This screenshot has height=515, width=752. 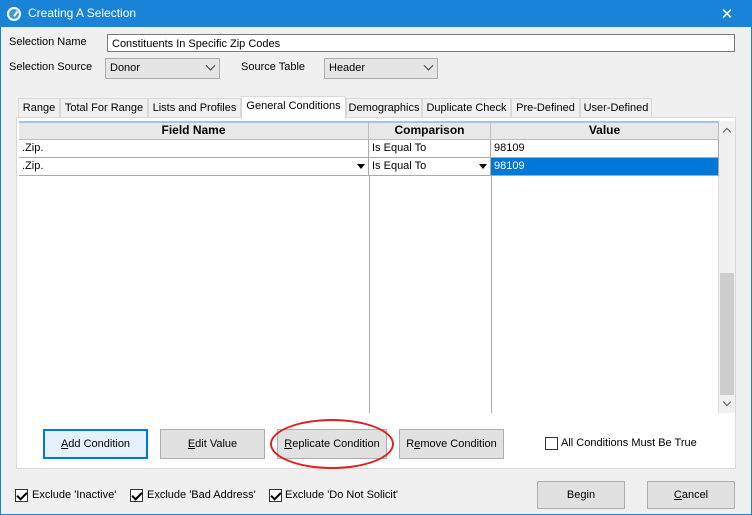 I want to click on tab-duplicate-check: Duplicate Check, so click(x=466, y=108).